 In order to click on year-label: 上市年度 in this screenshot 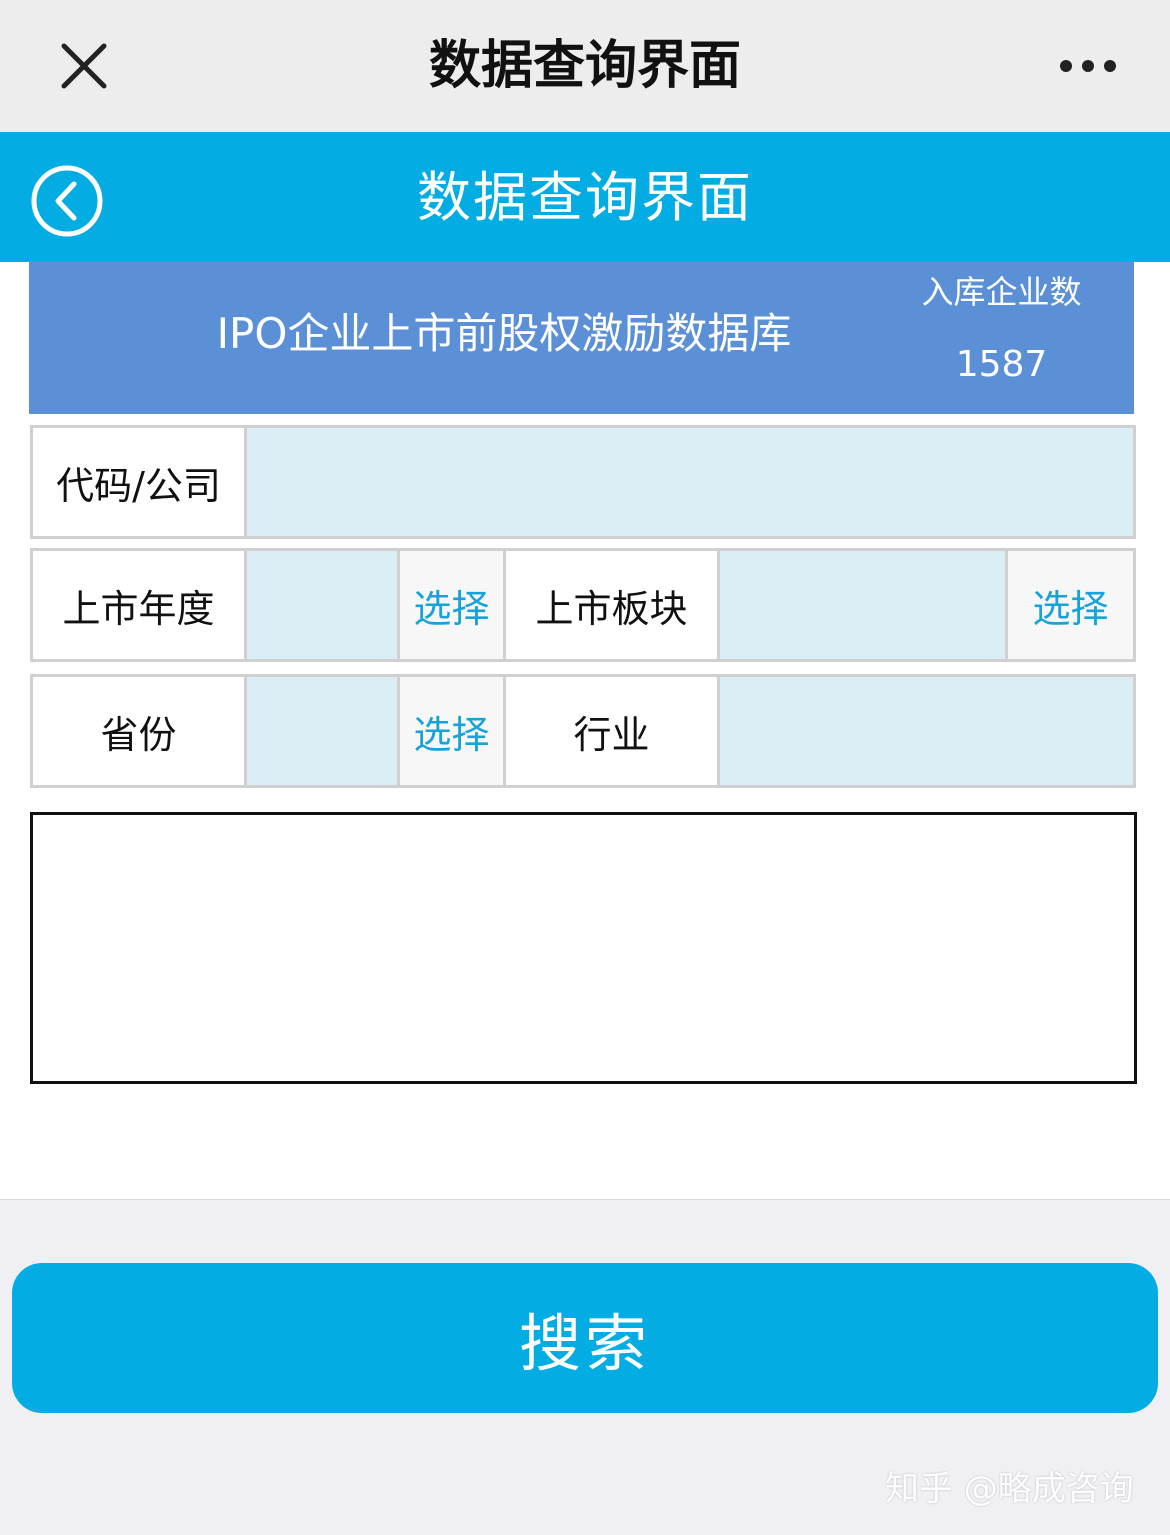, I will do `click(140, 605)`.